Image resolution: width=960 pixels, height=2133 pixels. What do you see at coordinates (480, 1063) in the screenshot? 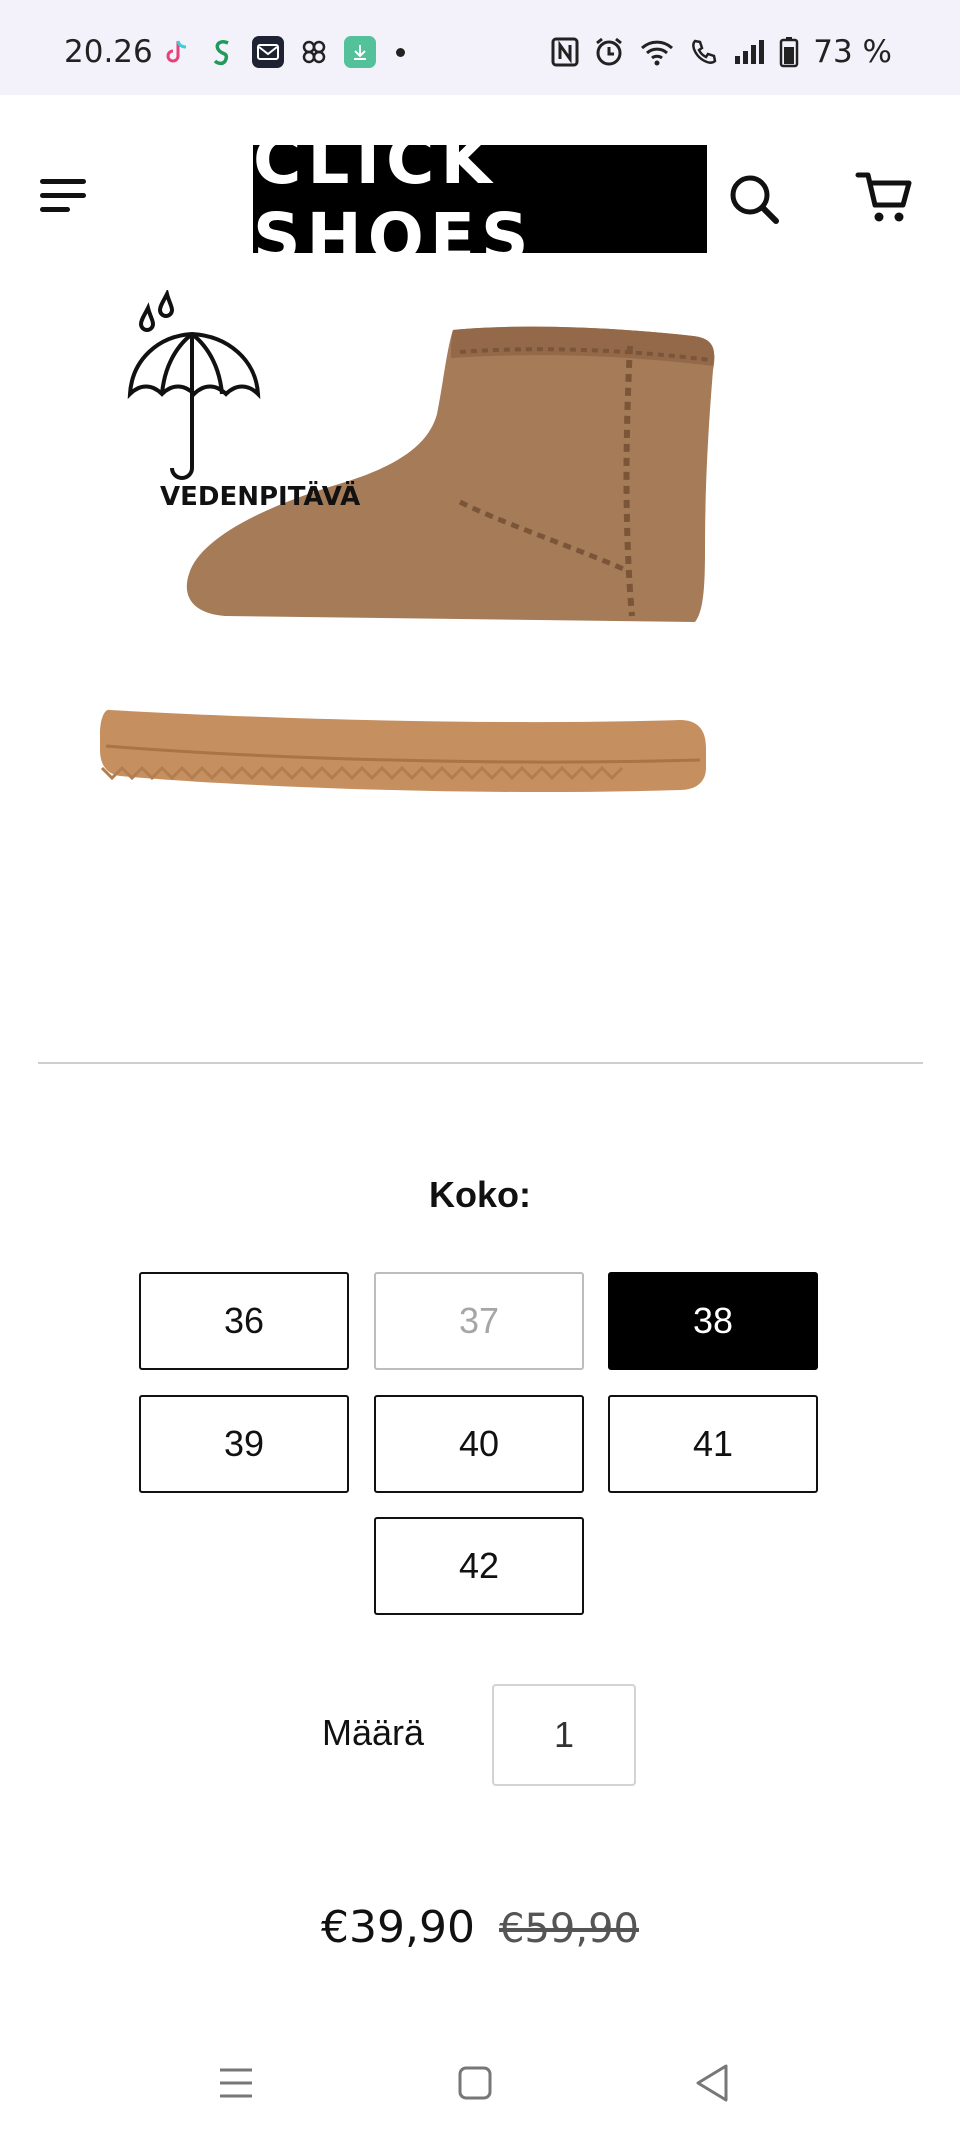
I see `section-divider` at bounding box center [480, 1063].